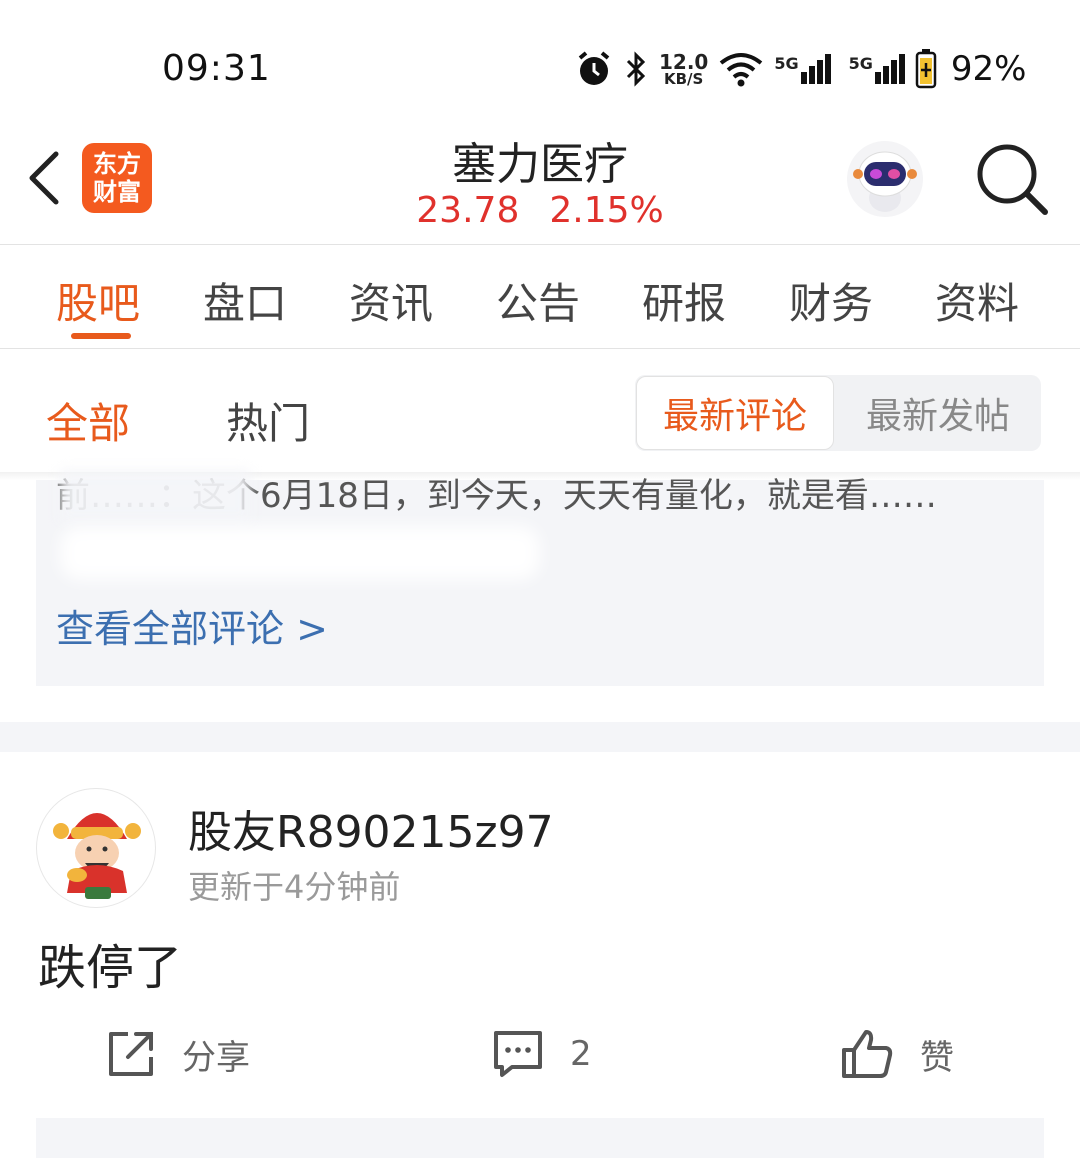  What do you see at coordinates (594, 68) in the screenshot?
I see `alarm-icon` at bounding box center [594, 68].